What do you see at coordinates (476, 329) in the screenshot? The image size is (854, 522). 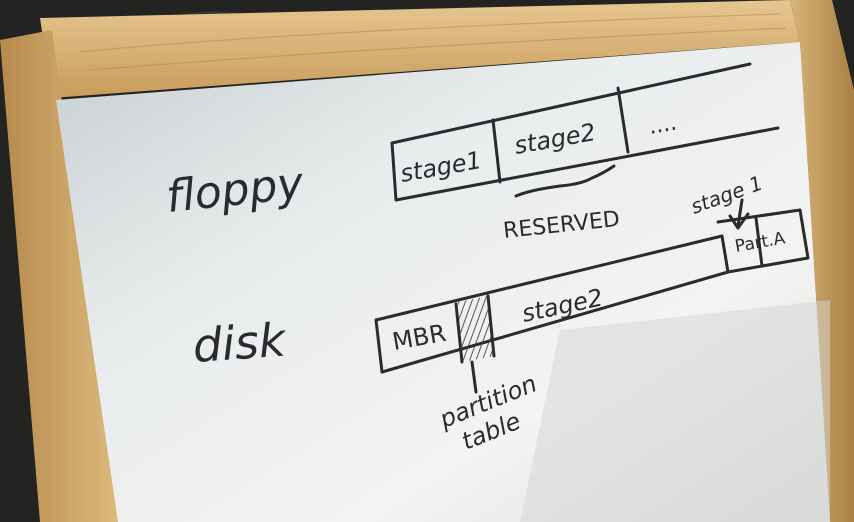 I see `partition-table-hatch` at bounding box center [476, 329].